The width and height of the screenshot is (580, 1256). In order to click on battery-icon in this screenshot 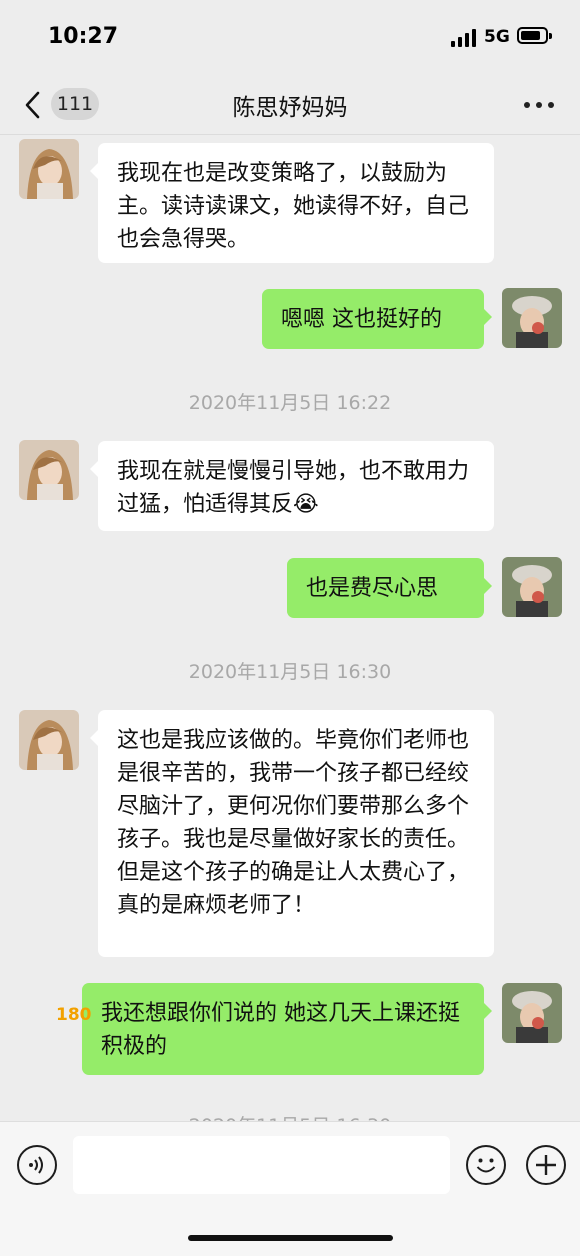, I will do `click(534, 35)`.